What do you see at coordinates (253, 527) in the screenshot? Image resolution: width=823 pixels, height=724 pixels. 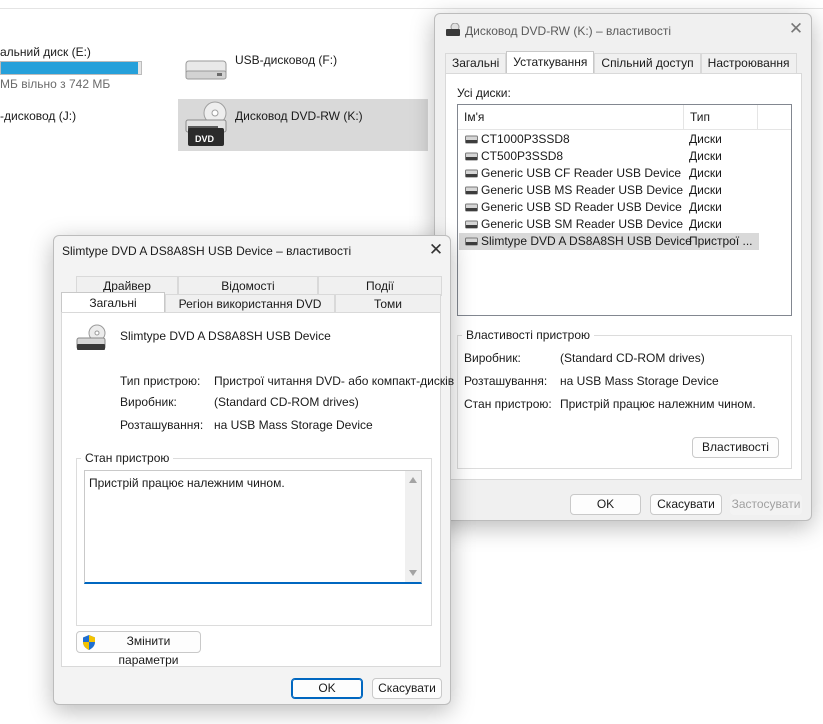 I see `device-status-textbox: Пристрій працює належним чином.` at bounding box center [253, 527].